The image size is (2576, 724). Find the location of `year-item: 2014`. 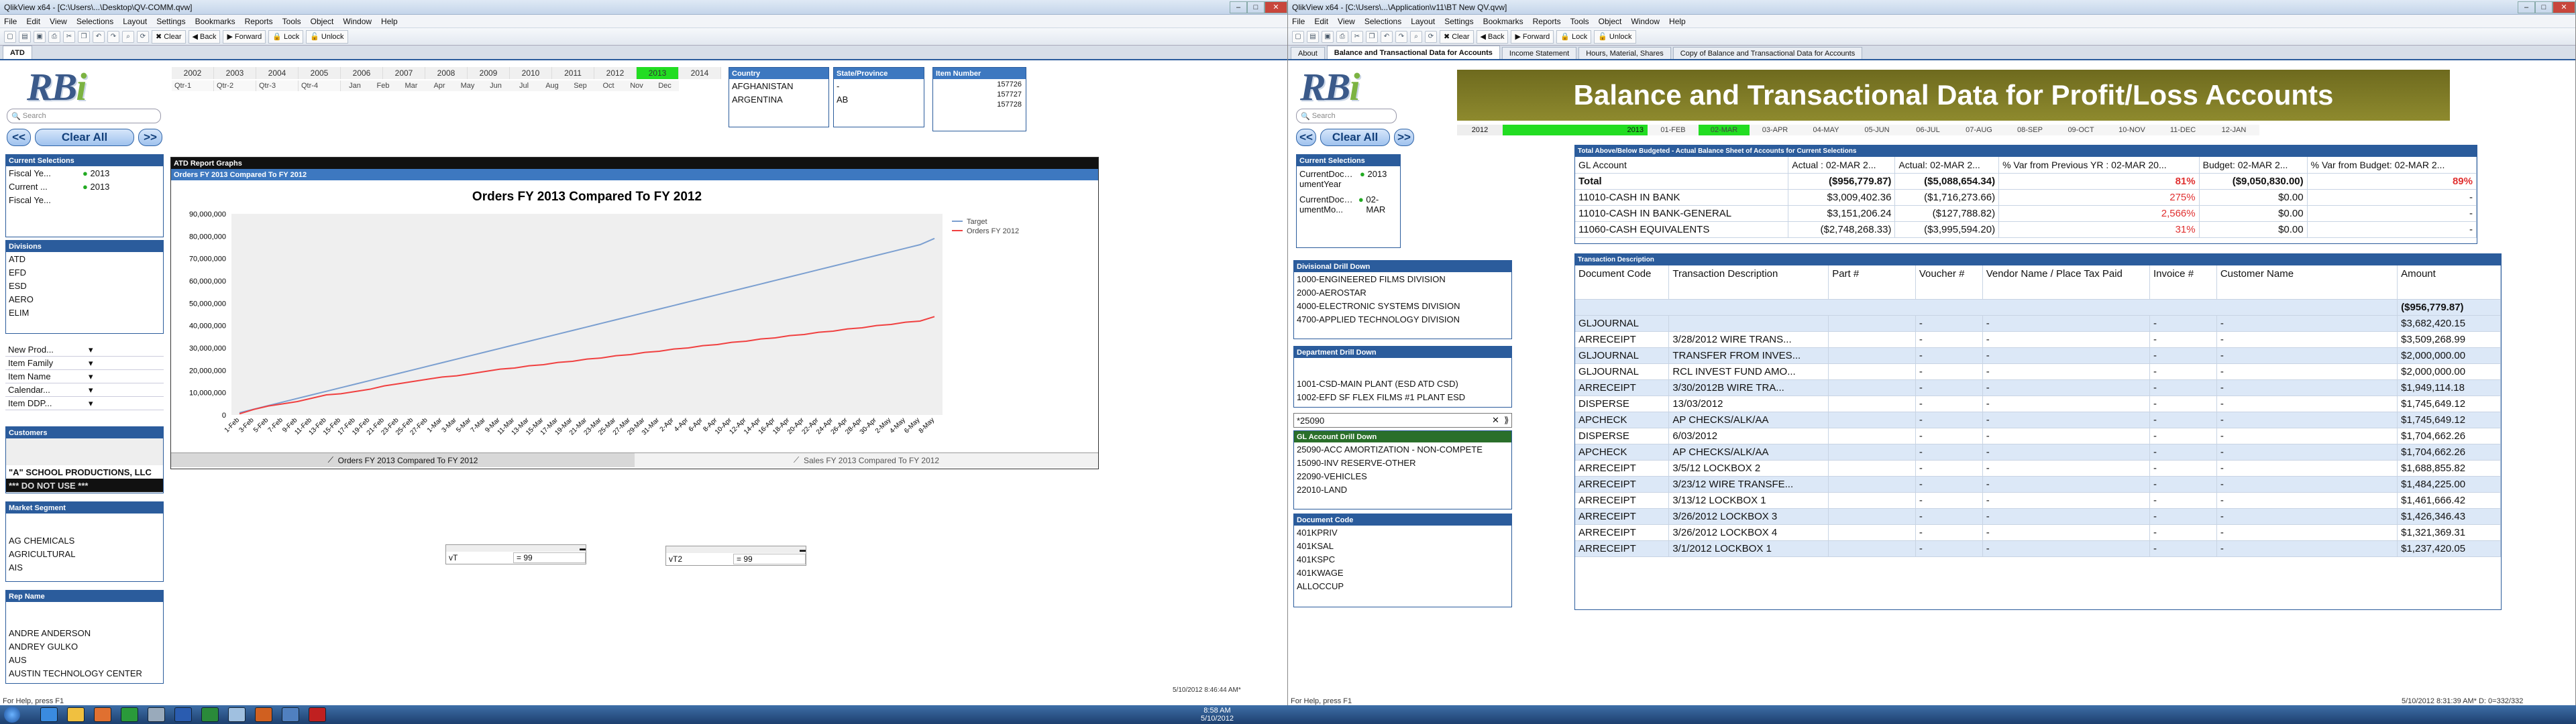

year-item: 2014 is located at coordinates (700, 73).